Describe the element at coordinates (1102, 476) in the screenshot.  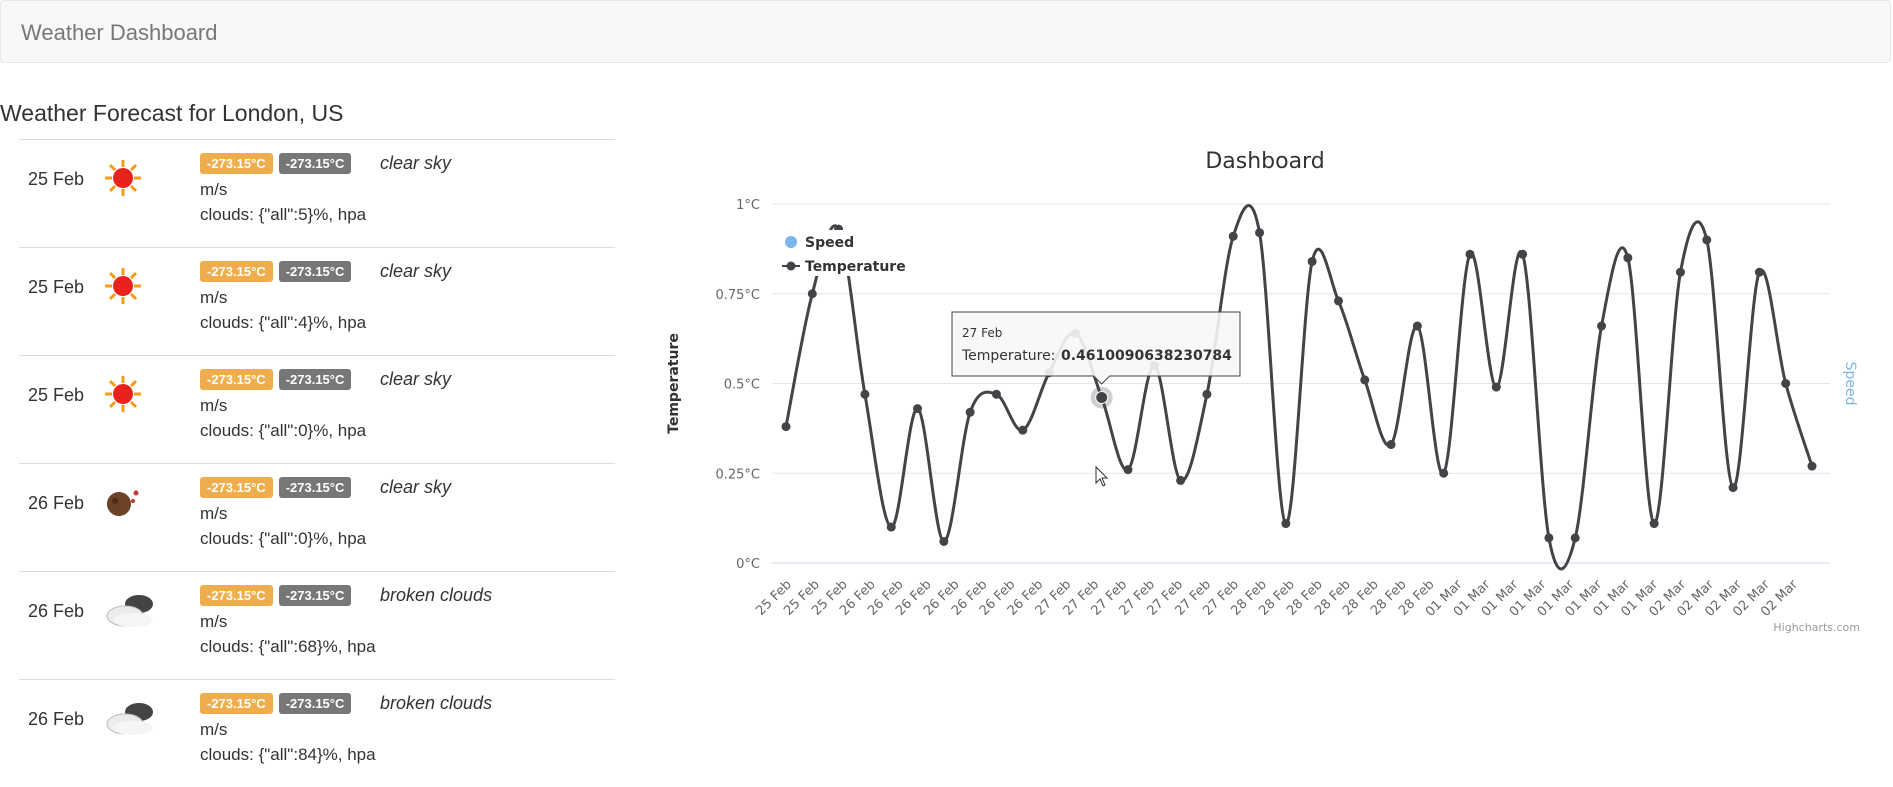
I see `mouse-cursor-icon` at that location.